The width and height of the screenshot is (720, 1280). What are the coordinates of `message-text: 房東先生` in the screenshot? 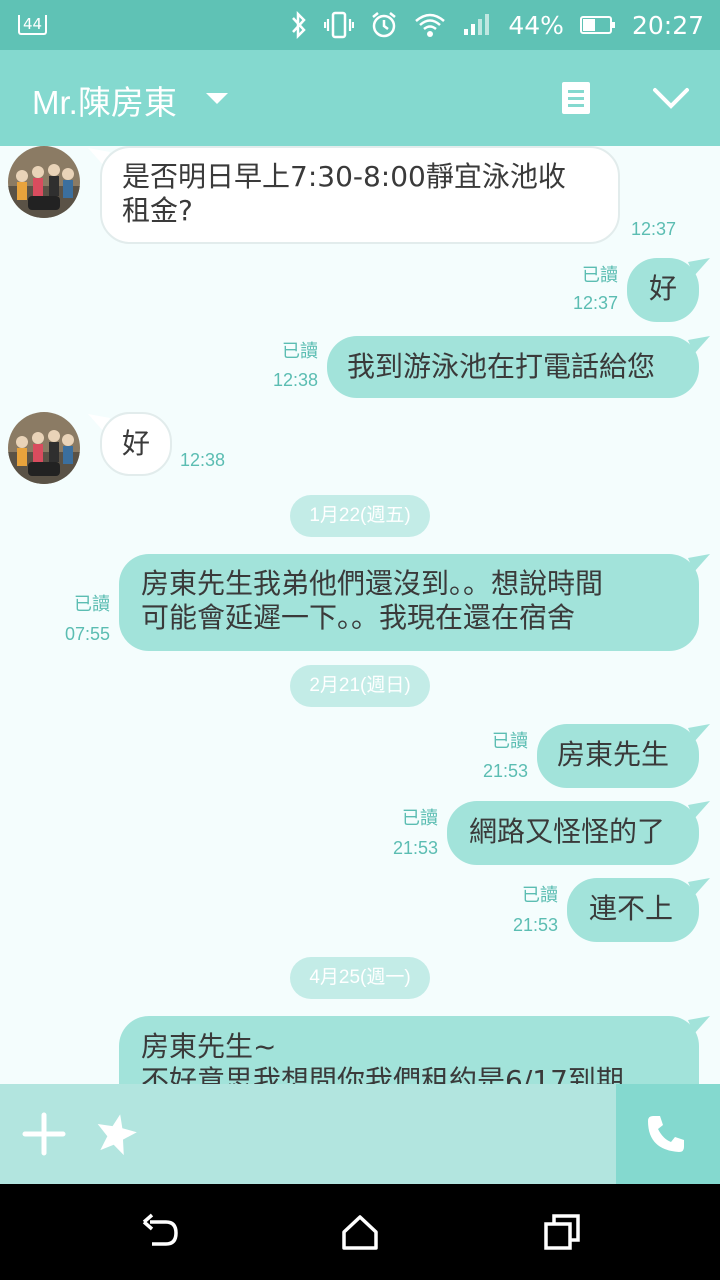 It's located at (613, 754).